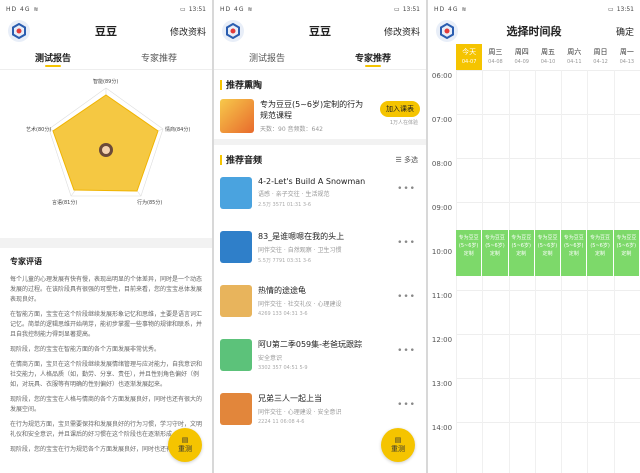 Image resolution: width=640 pixels, height=473 pixels. I want to click on day-column-header: 今天 04-07, so click(469, 57).